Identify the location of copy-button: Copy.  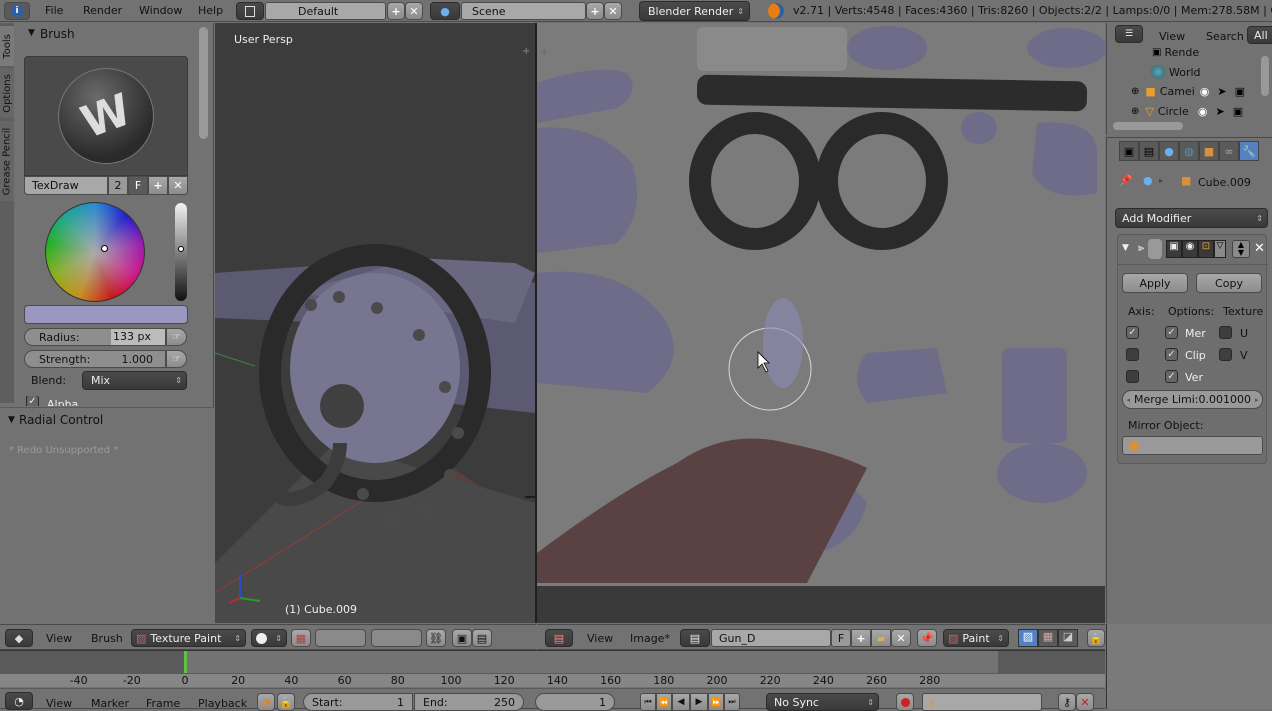
(1229, 283).